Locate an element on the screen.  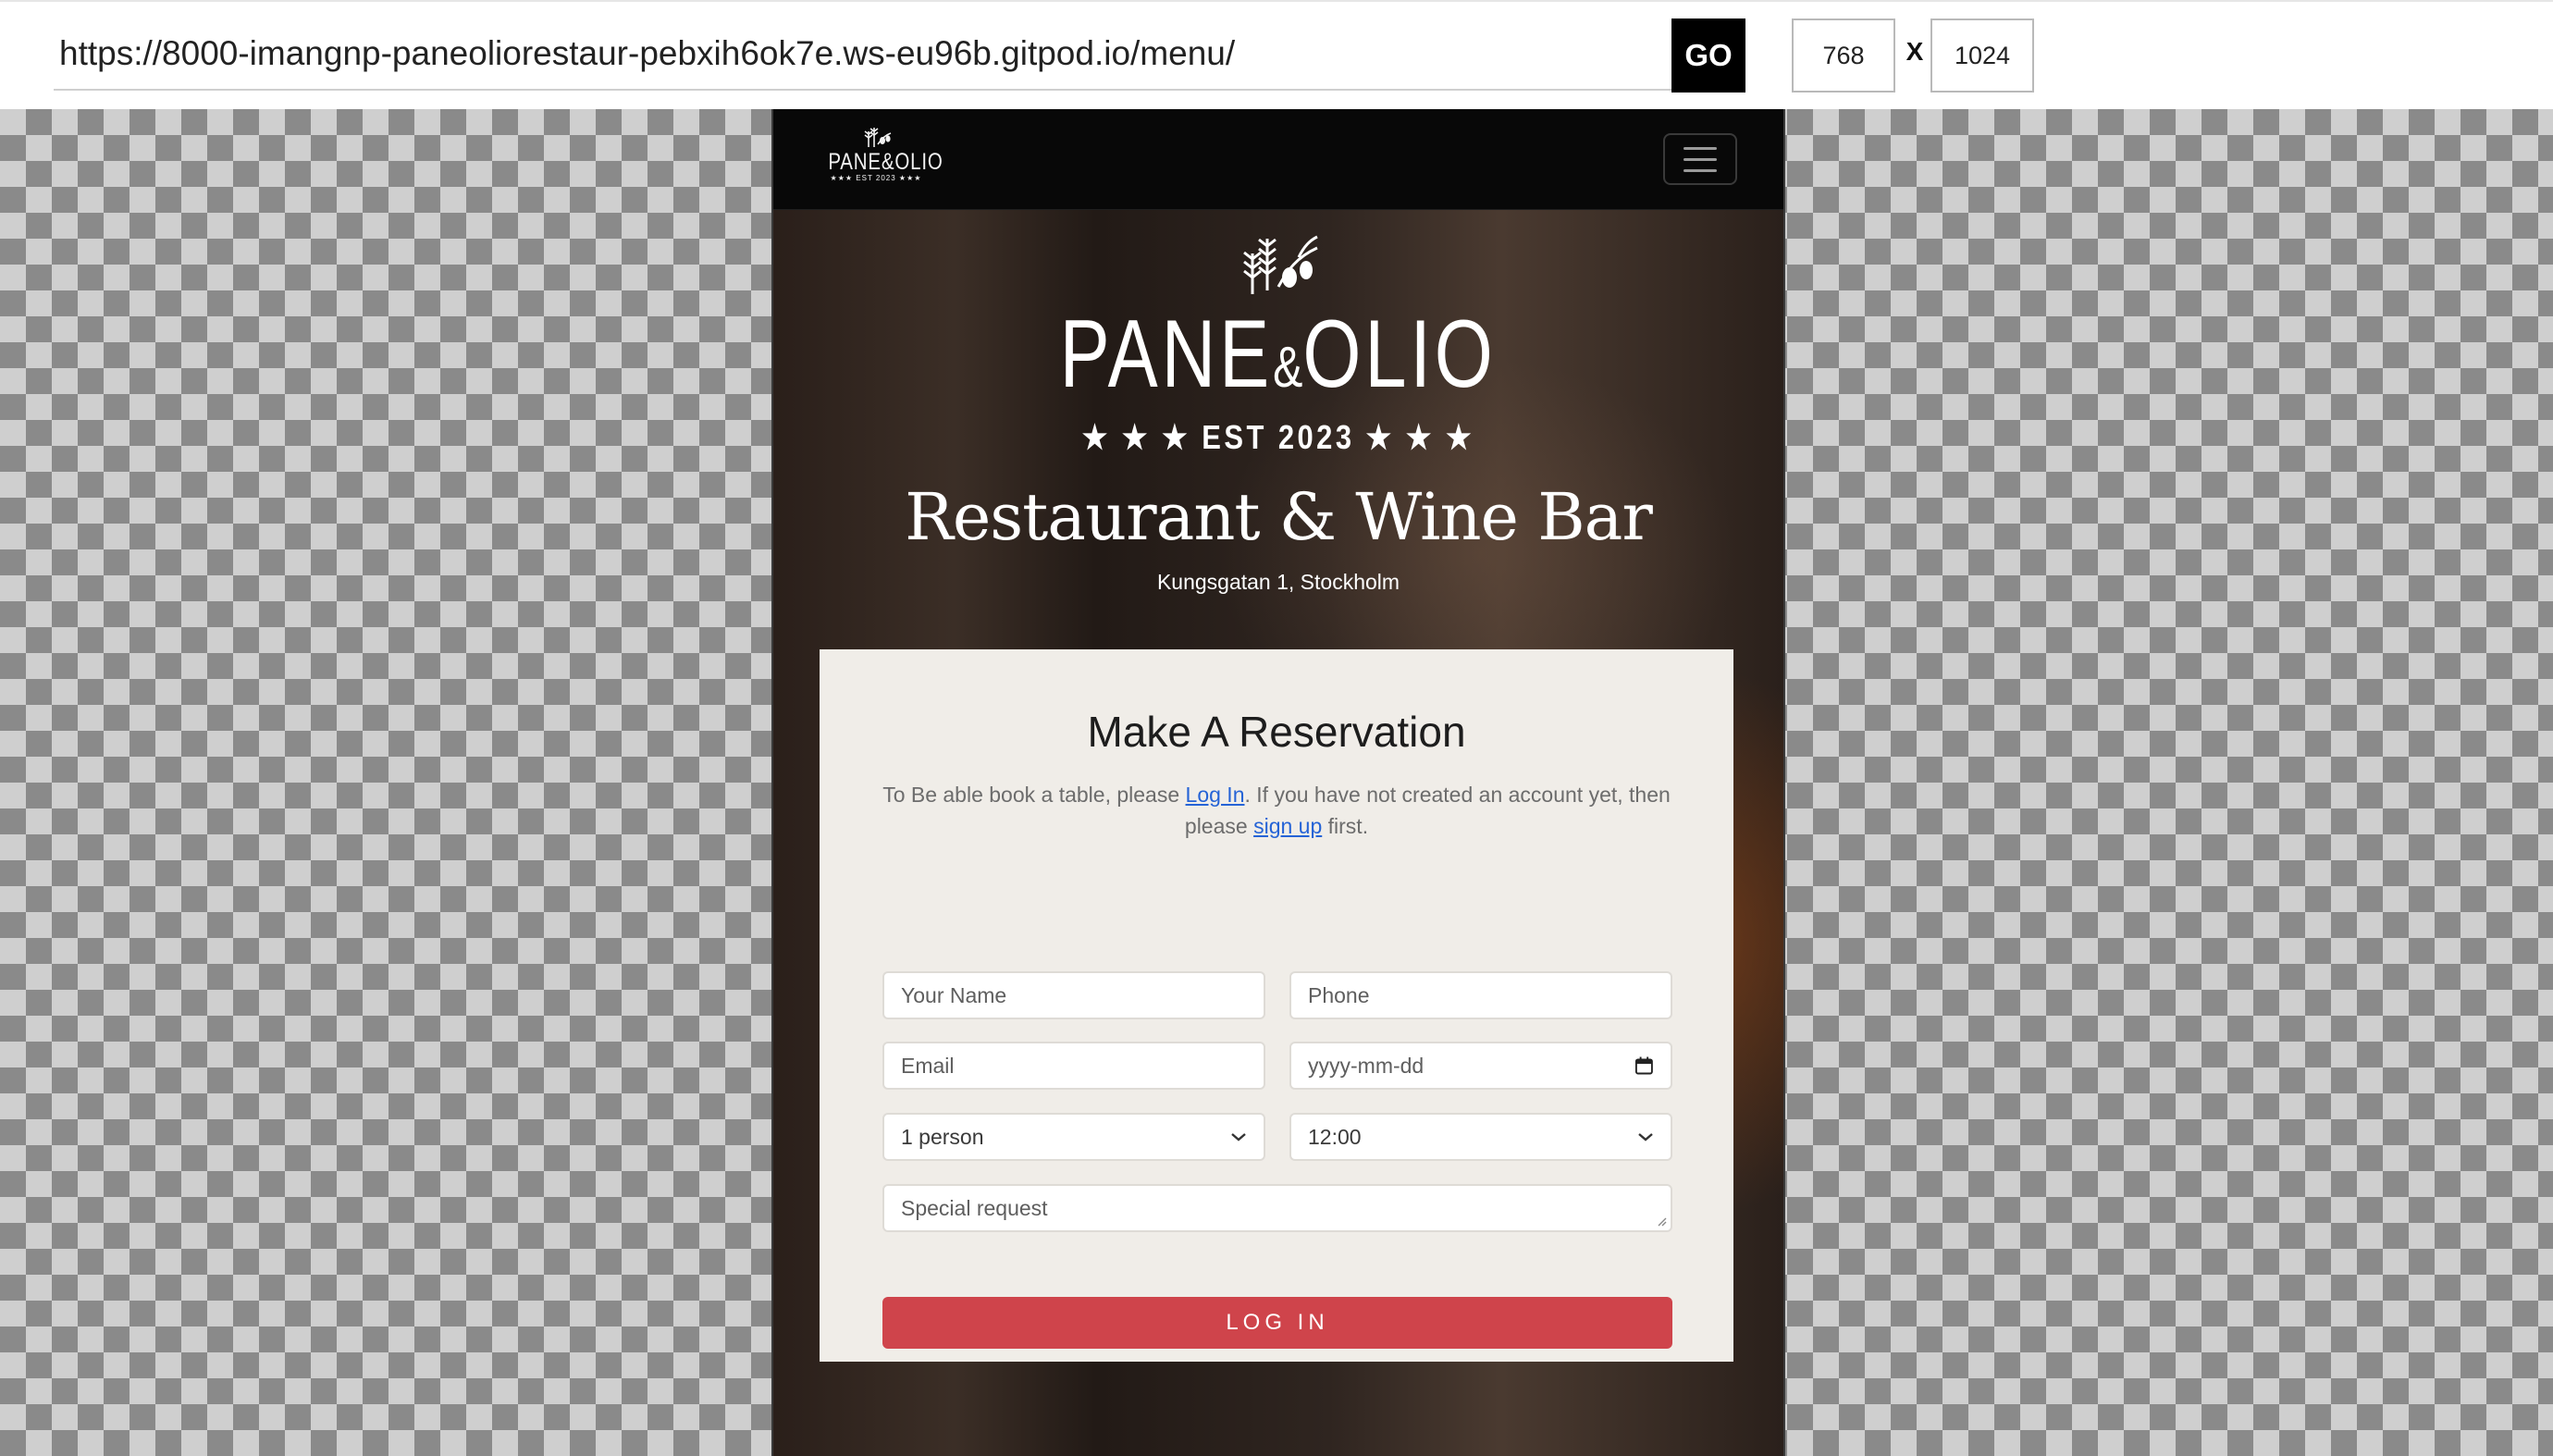
menu-toggle-button is located at coordinates (1700, 159).